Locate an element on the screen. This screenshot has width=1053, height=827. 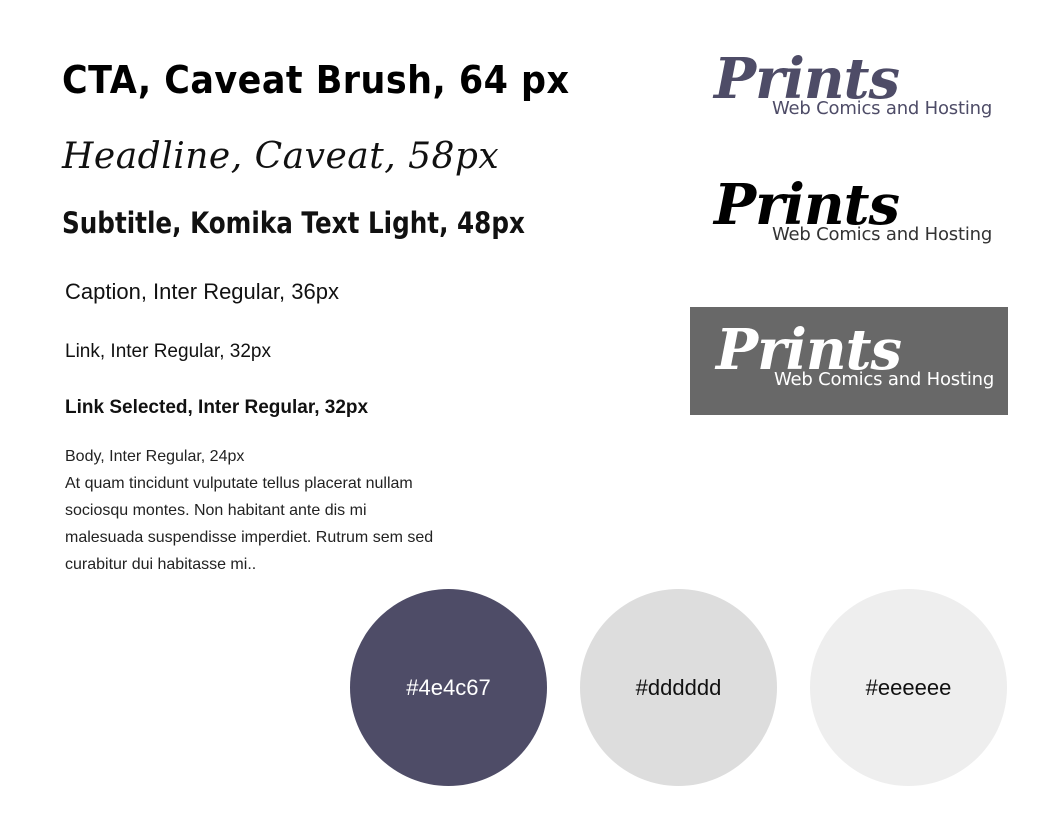
body-line: Body, Inter Regular, 24px is located at coordinates (155, 456).